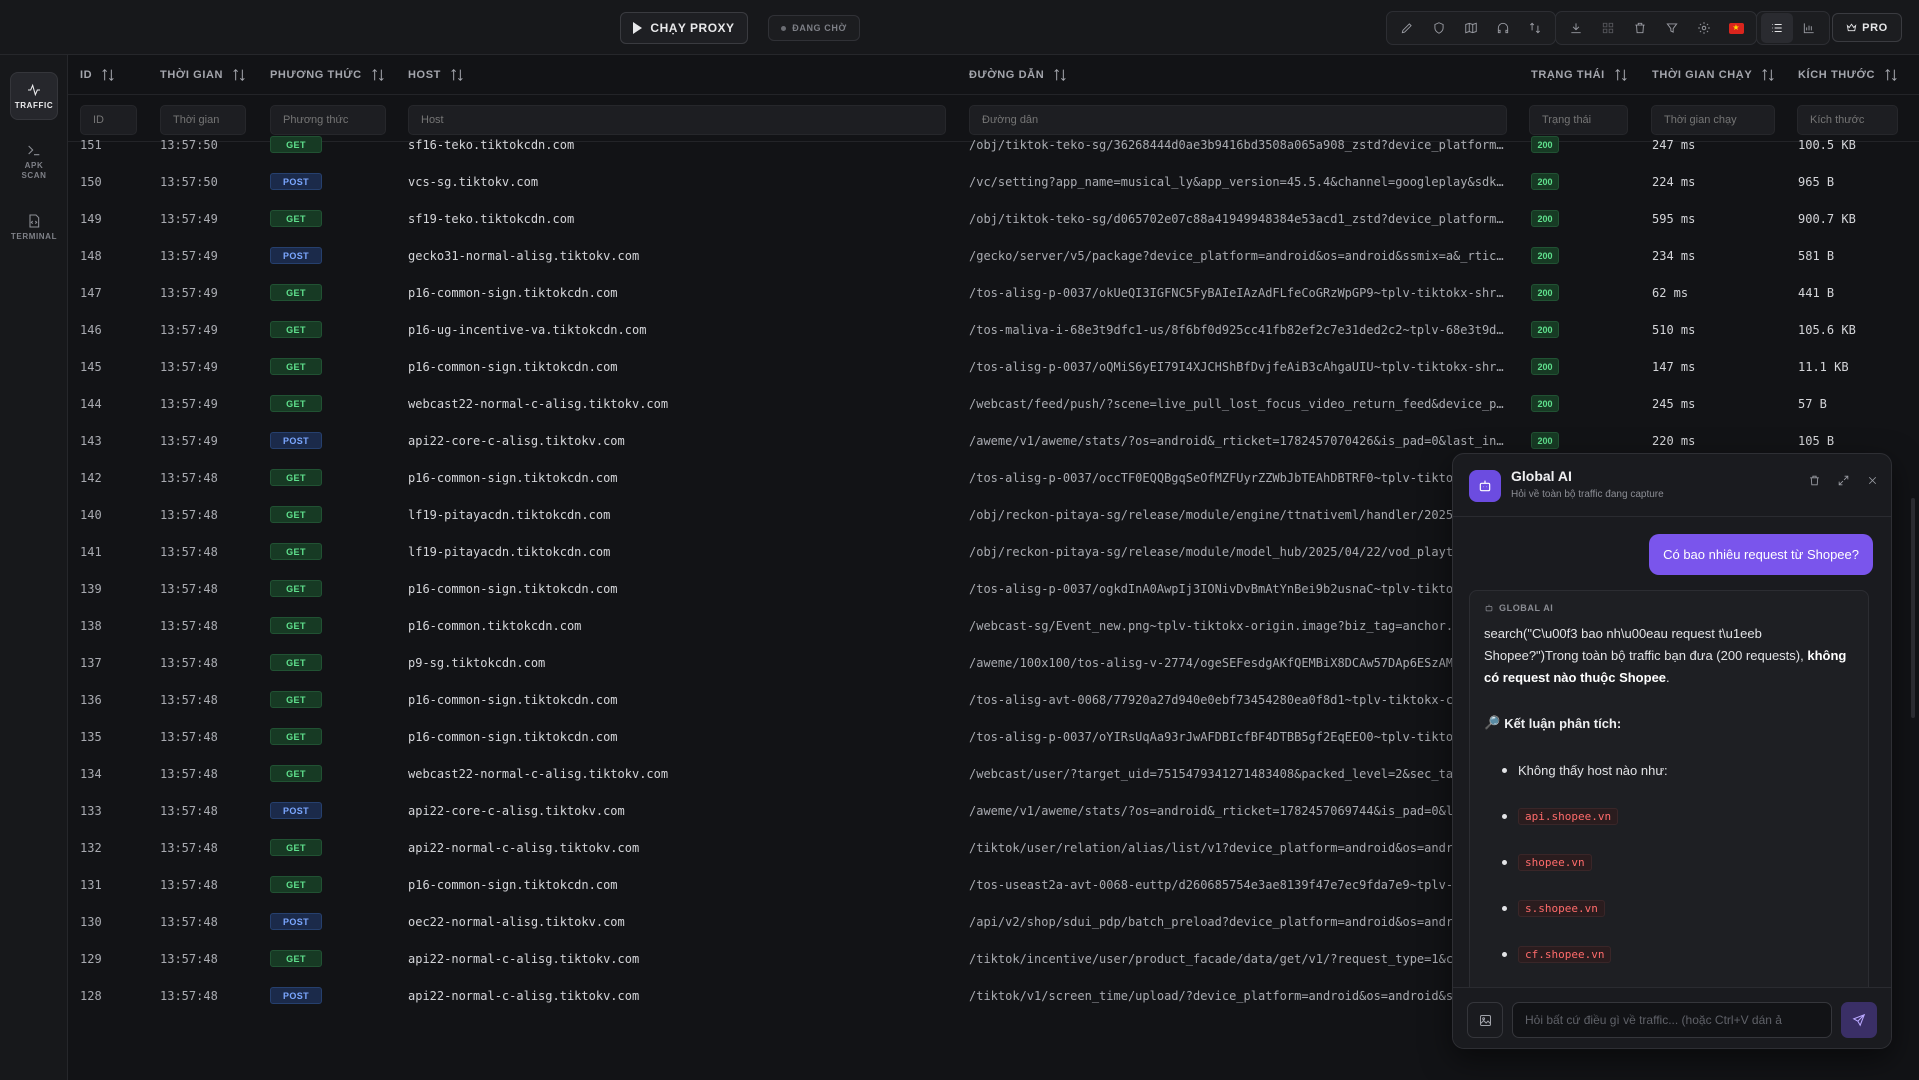  I want to click on host-code: api.shopee.vn, so click(1568, 816).